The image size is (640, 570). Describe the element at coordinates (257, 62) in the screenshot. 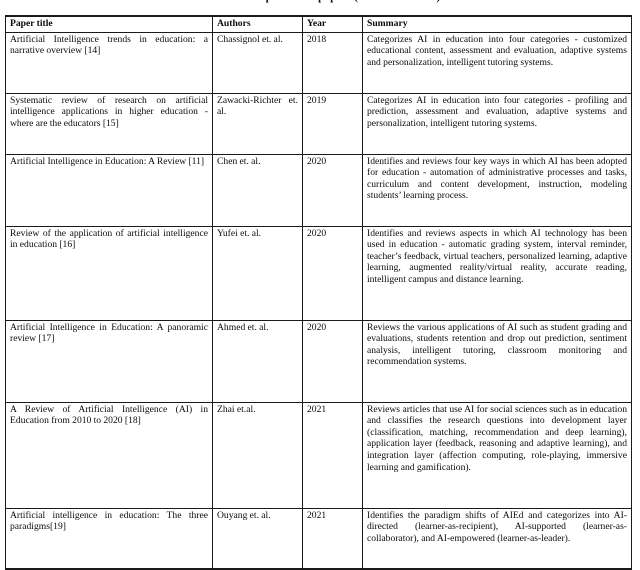

I see `cell-authors: Chassignol et. al.` at that location.